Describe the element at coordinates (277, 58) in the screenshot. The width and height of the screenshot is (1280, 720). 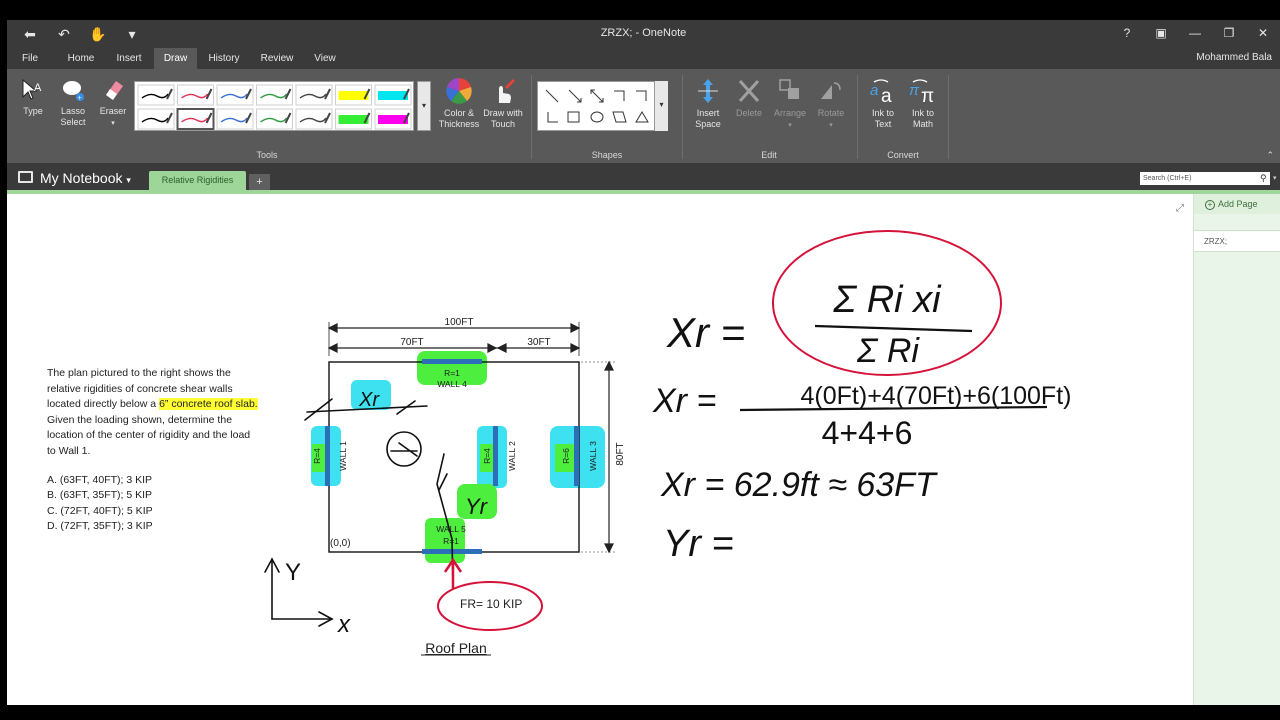
I see `tab-review: Review` at that location.